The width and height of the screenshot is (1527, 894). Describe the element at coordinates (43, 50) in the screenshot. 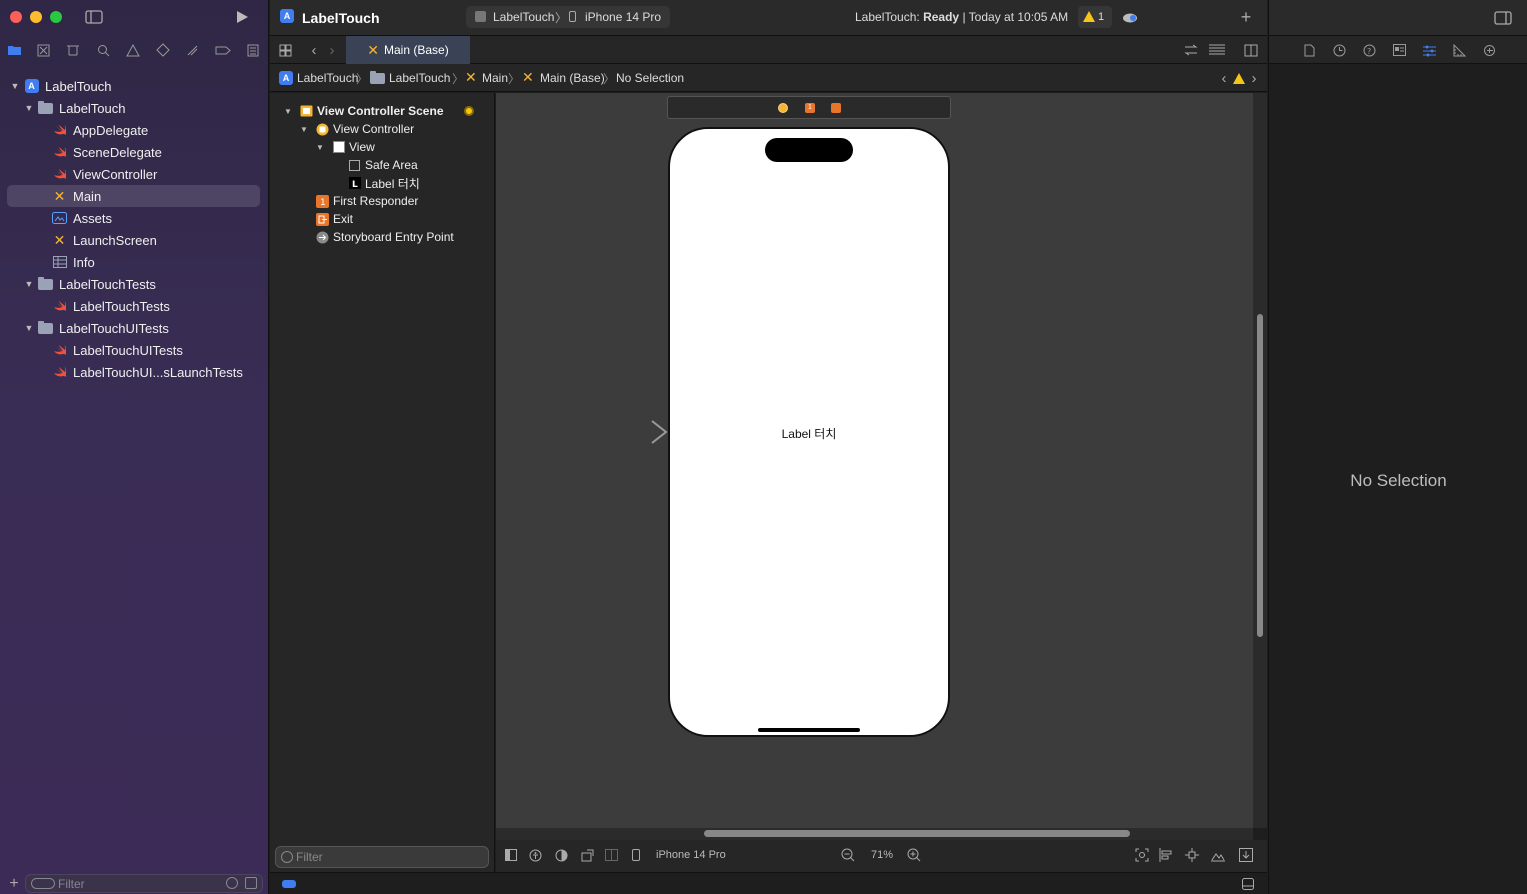

I see `source-control-navigator-icon` at that location.